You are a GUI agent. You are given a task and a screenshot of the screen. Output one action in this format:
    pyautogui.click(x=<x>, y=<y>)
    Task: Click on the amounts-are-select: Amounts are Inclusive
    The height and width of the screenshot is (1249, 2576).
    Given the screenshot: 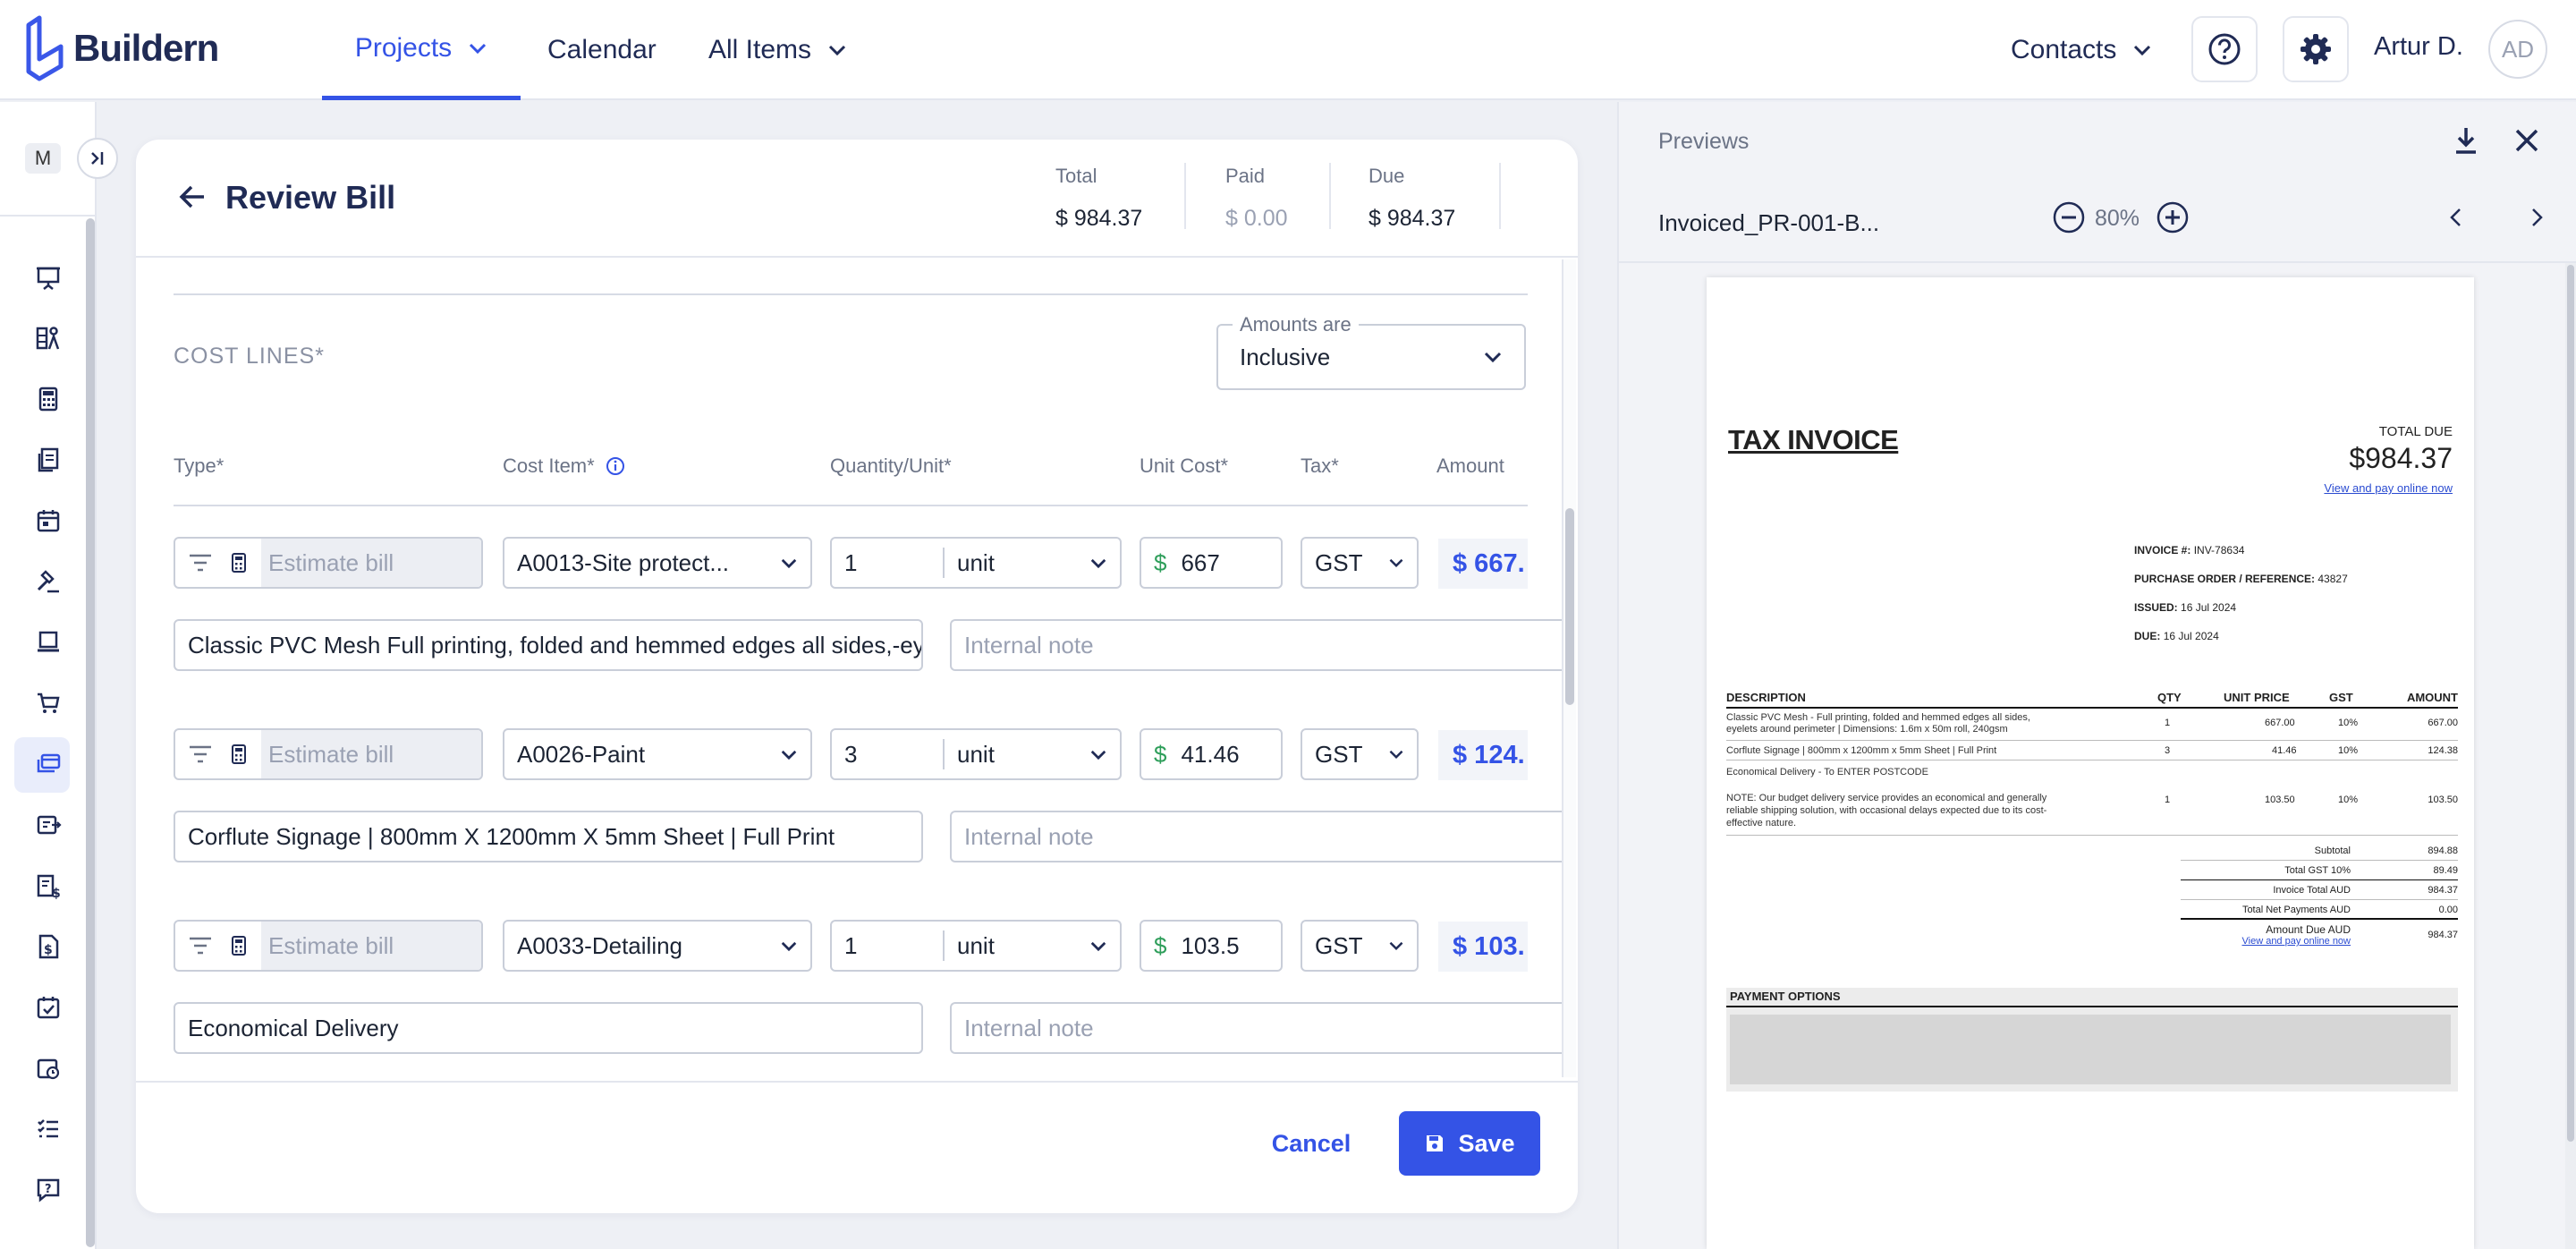 What is the action you would take?
    pyautogui.click(x=1371, y=351)
    